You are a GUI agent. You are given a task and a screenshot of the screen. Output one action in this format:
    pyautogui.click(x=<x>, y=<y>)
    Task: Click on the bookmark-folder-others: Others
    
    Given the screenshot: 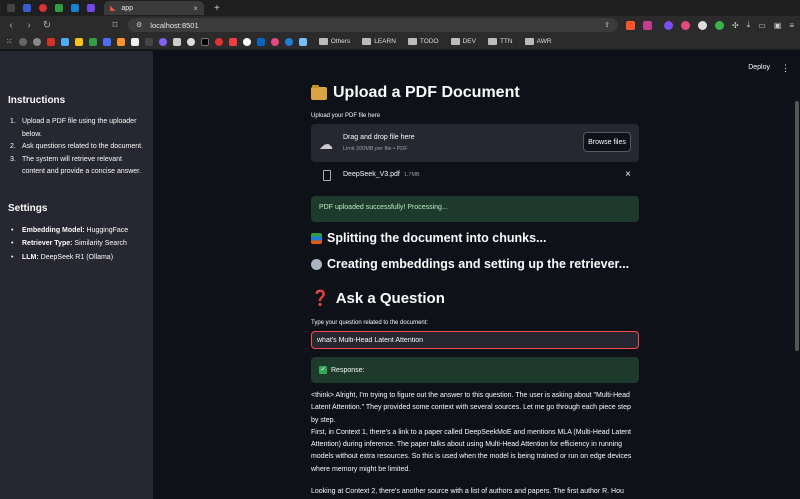 What is the action you would take?
    pyautogui.click(x=334, y=41)
    